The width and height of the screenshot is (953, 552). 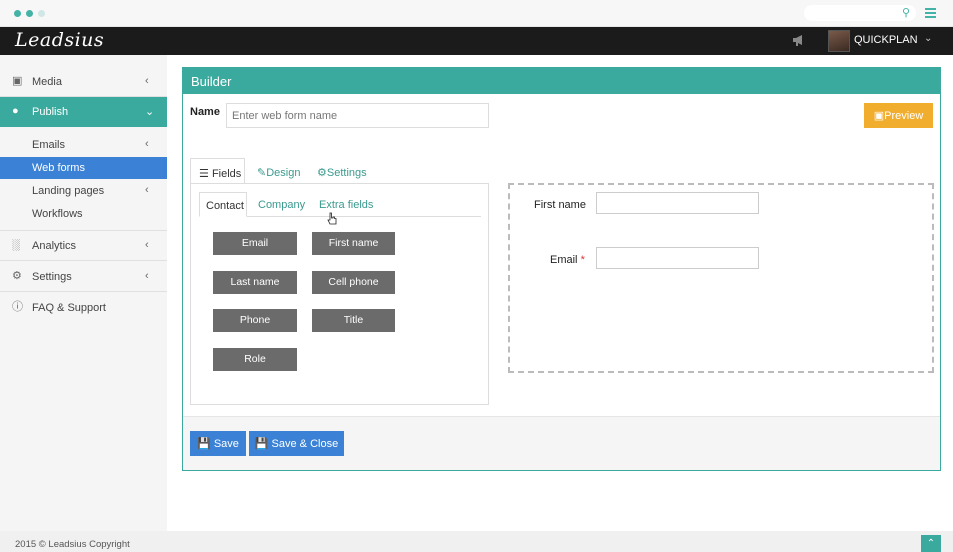 What do you see at coordinates (204, 174) in the screenshot?
I see `list-icon: ☰` at bounding box center [204, 174].